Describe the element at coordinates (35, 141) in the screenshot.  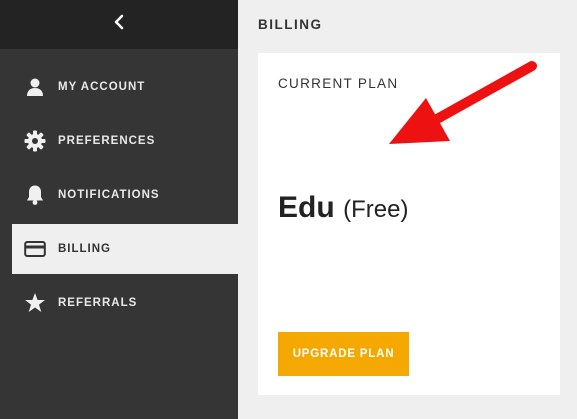
I see `gear-icon` at that location.